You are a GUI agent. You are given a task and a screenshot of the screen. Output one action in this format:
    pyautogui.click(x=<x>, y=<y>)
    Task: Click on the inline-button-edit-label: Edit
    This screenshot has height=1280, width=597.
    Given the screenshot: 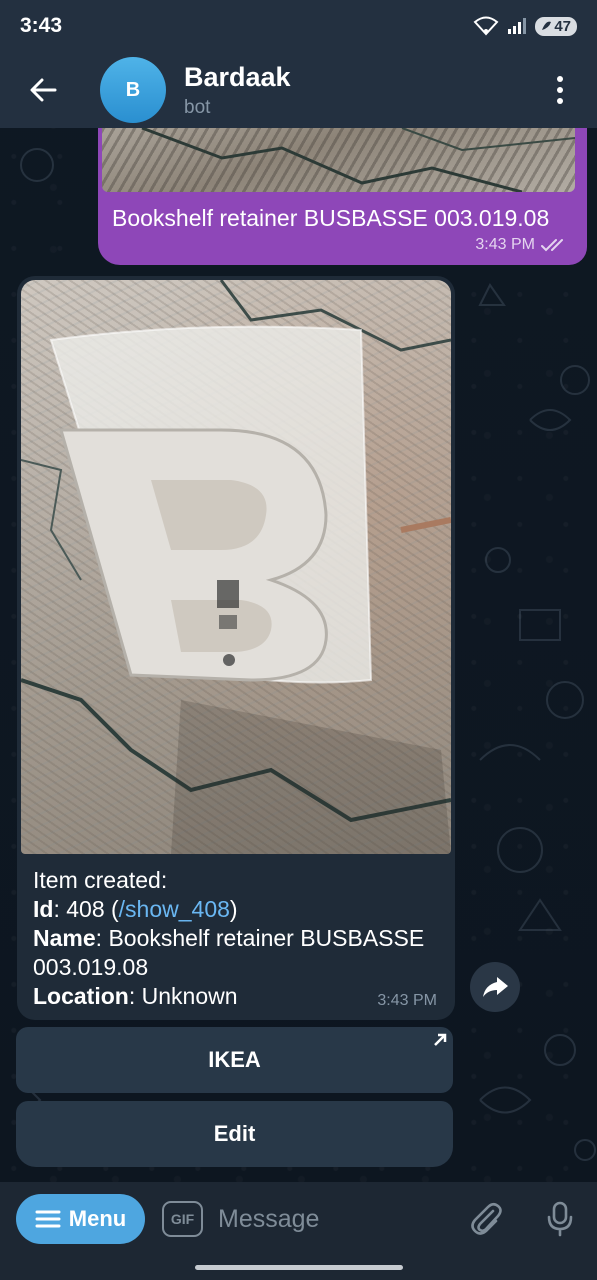 What is the action you would take?
    pyautogui.click(x=234, y=1133)
    